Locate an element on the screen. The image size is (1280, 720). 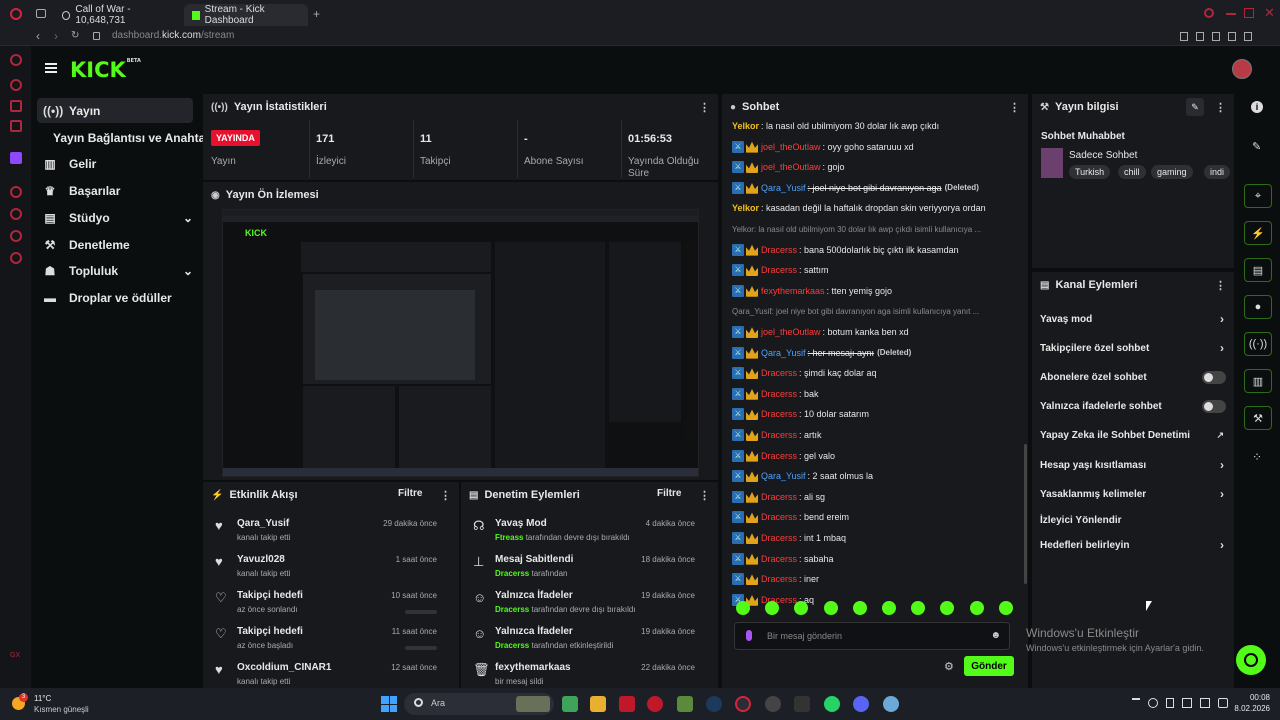
tool-document-icon: ▤ is located at coordinates (1258, 270).